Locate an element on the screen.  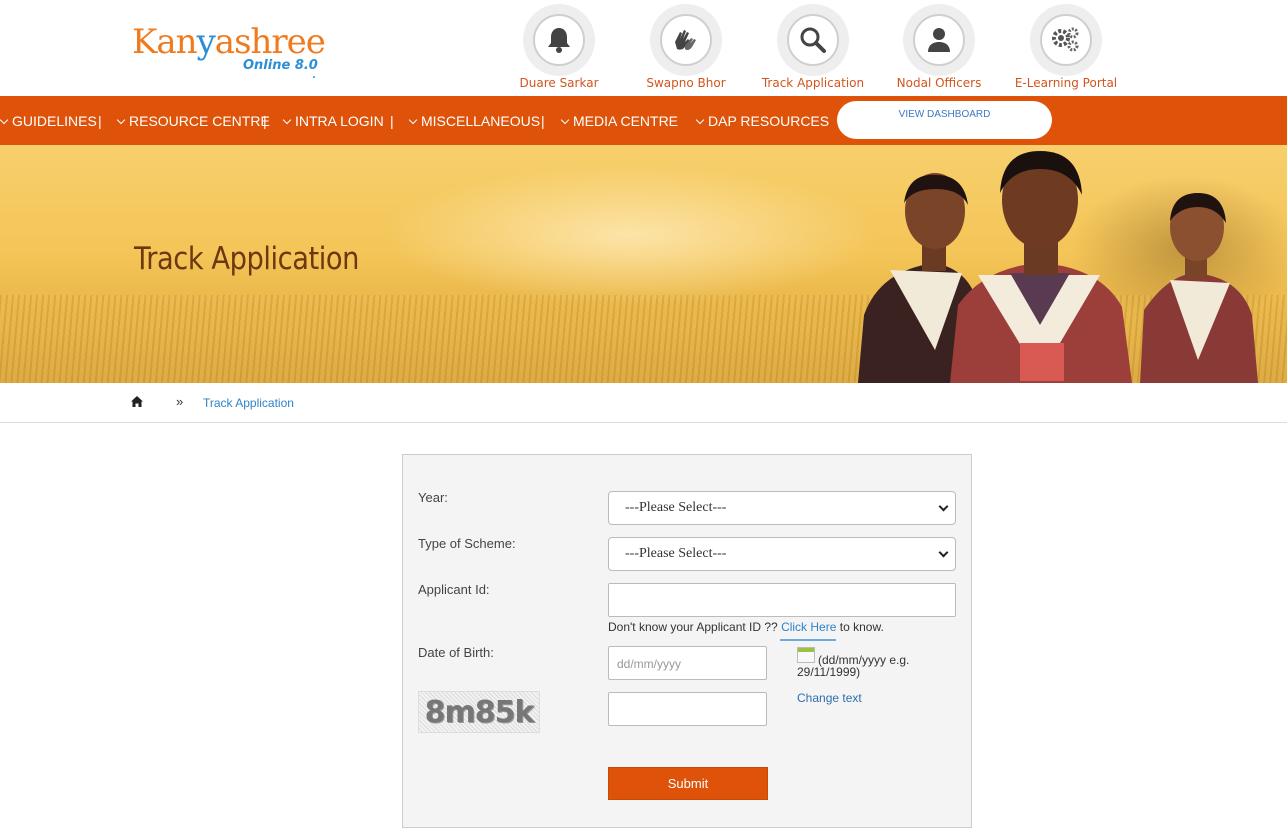
scheme-select: ---Please Select--- is located at coordinates (782, 554).